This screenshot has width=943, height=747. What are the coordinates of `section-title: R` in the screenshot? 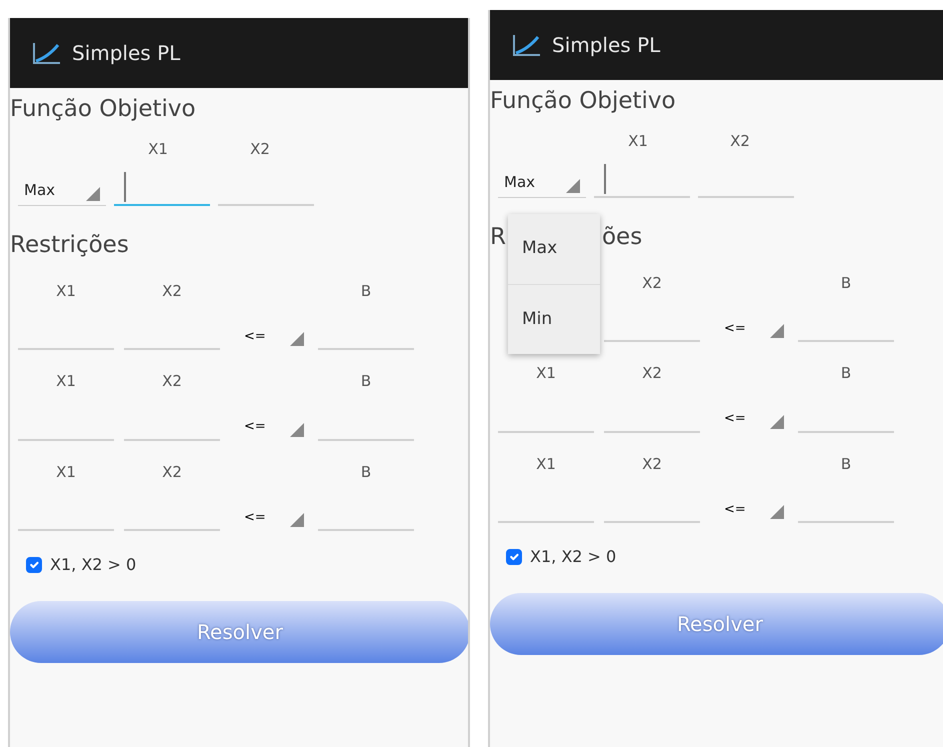 It's located at (498, 238).